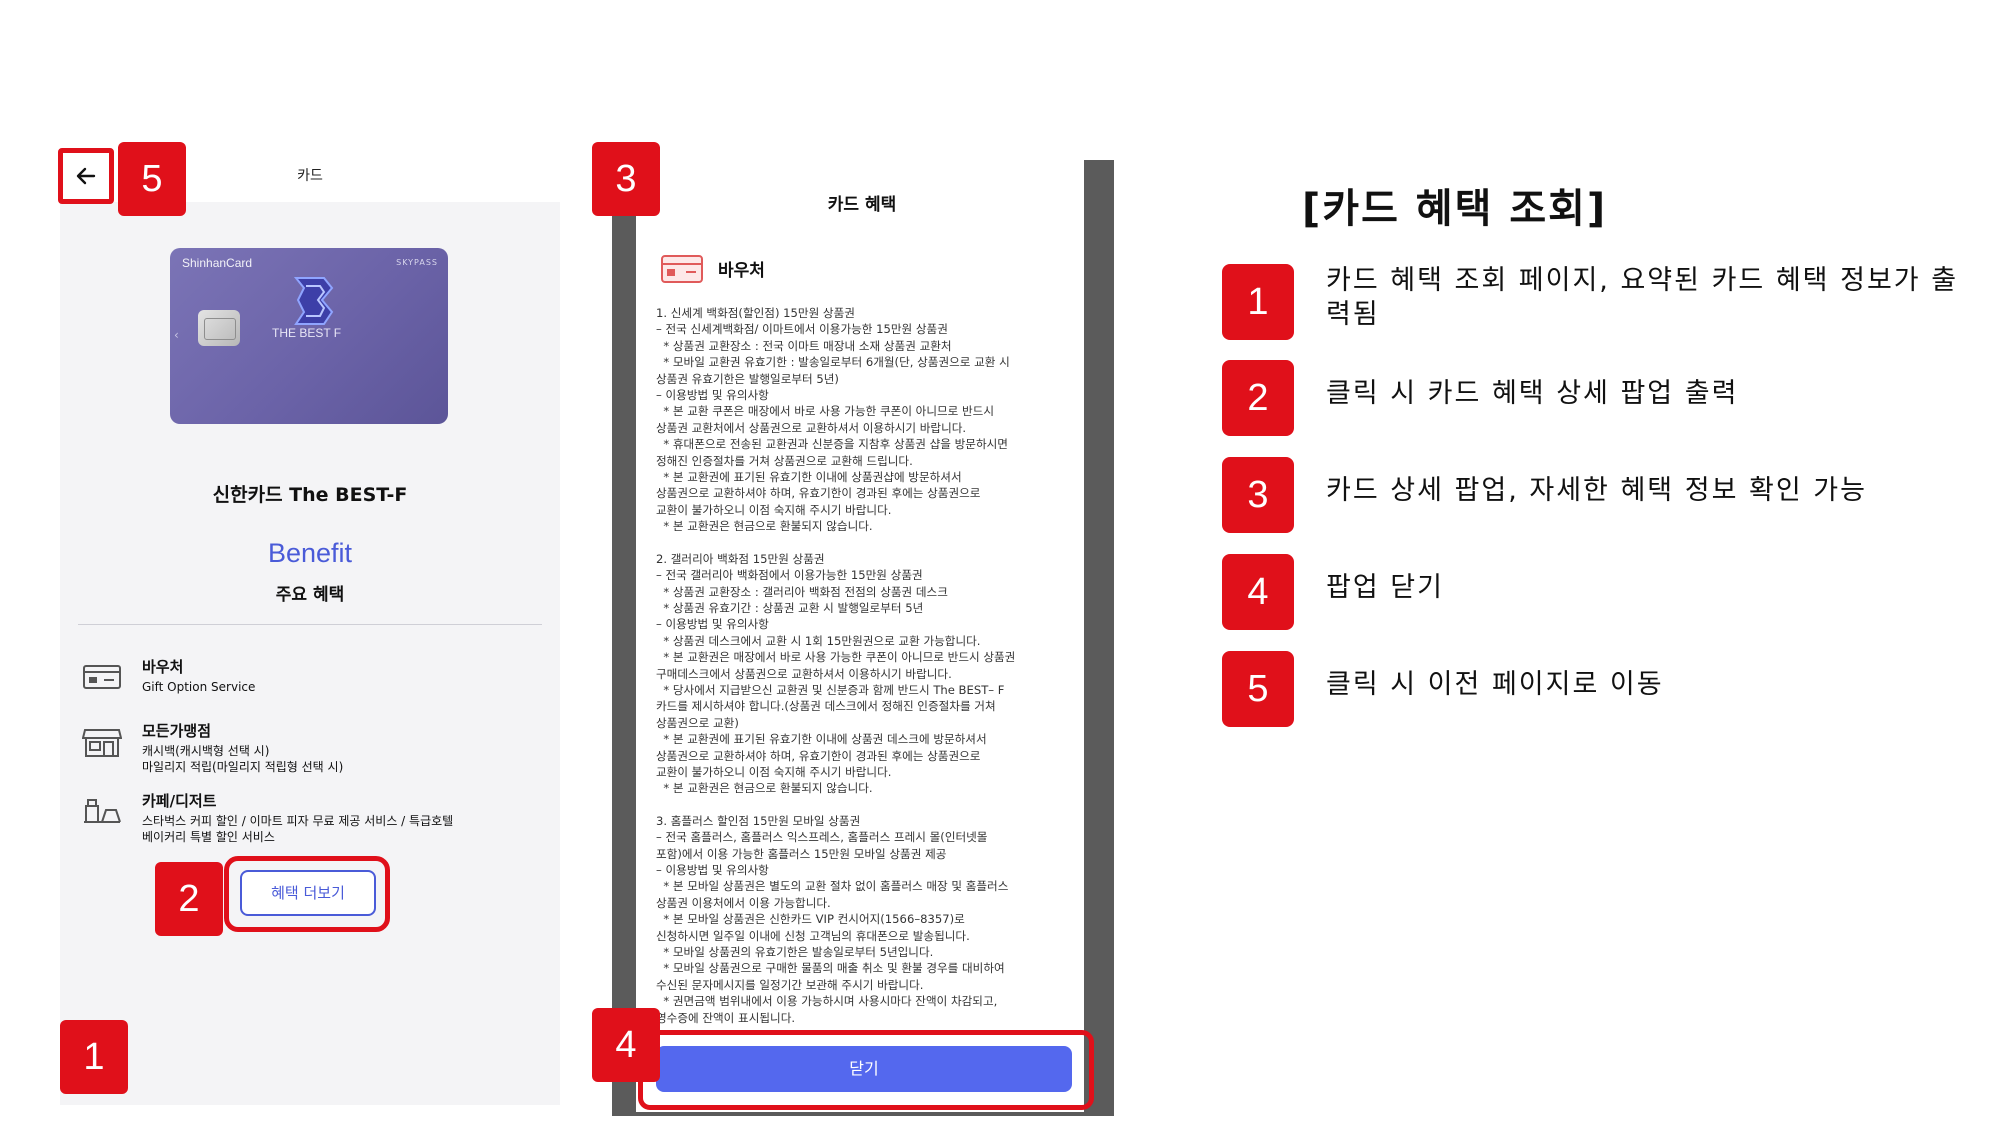 The width and height of the screenshot is (2000, 1125). I want to click on annotation-text: 카드 혜택 조회 페이지, 요약된 카드 혜택 정보가 출력됨, so click(1642, 297).